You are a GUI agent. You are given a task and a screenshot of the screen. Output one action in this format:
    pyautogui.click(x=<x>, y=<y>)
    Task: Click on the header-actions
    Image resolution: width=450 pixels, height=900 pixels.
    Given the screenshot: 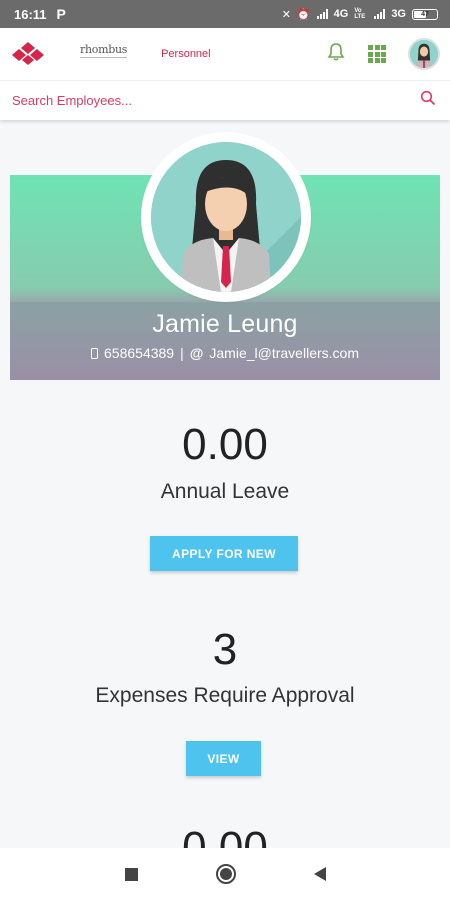 What is the action you would take?
    pyautogui.click(x=383, y=54)
    